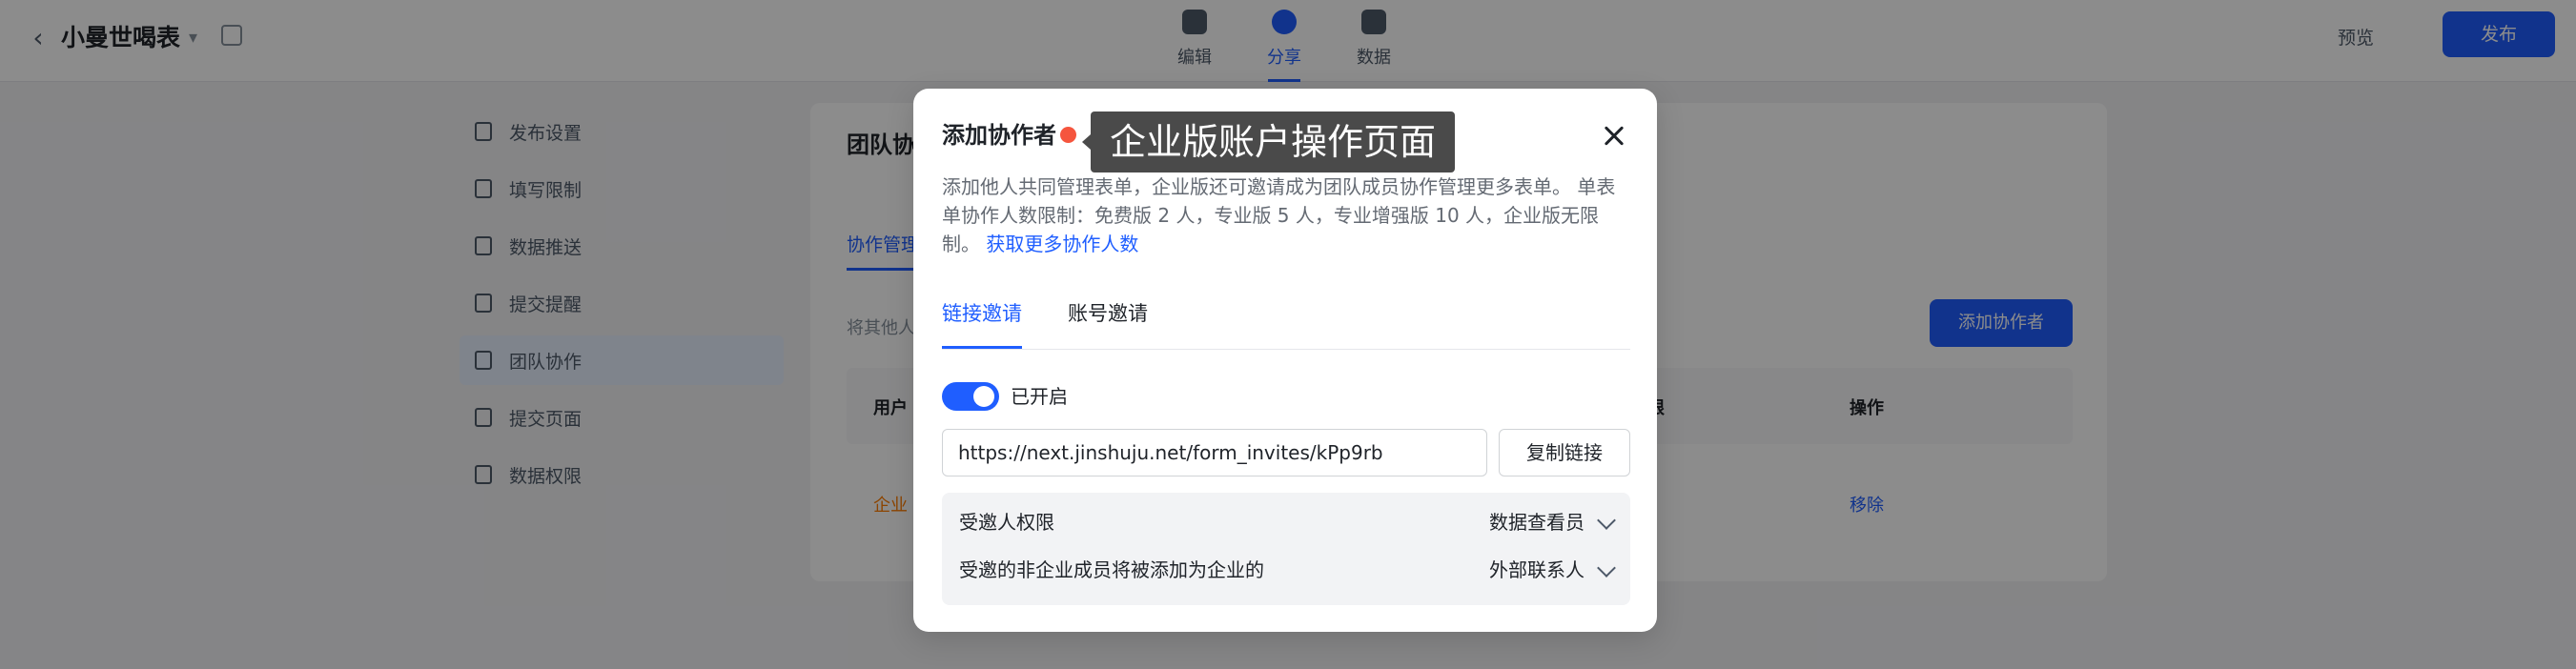 This screenshot has width=2576, height=669. I want to click on tab-account-invite: 账号邀请, so click(1108, 313).